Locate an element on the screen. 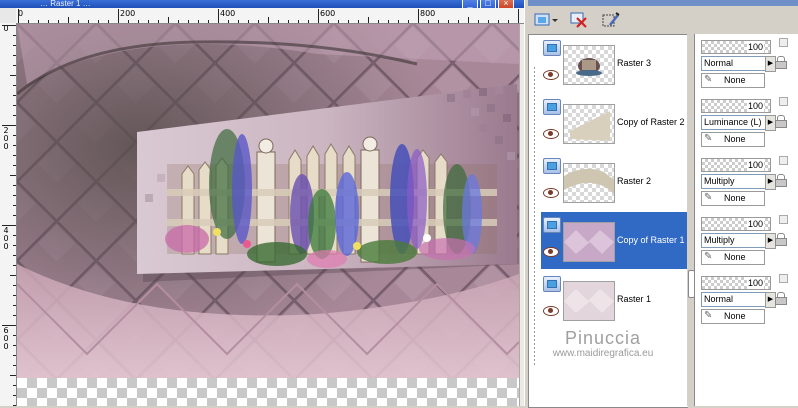 The height and width of the screenshot is (408, 798). properties-icon is located at coordinates (611, 19).